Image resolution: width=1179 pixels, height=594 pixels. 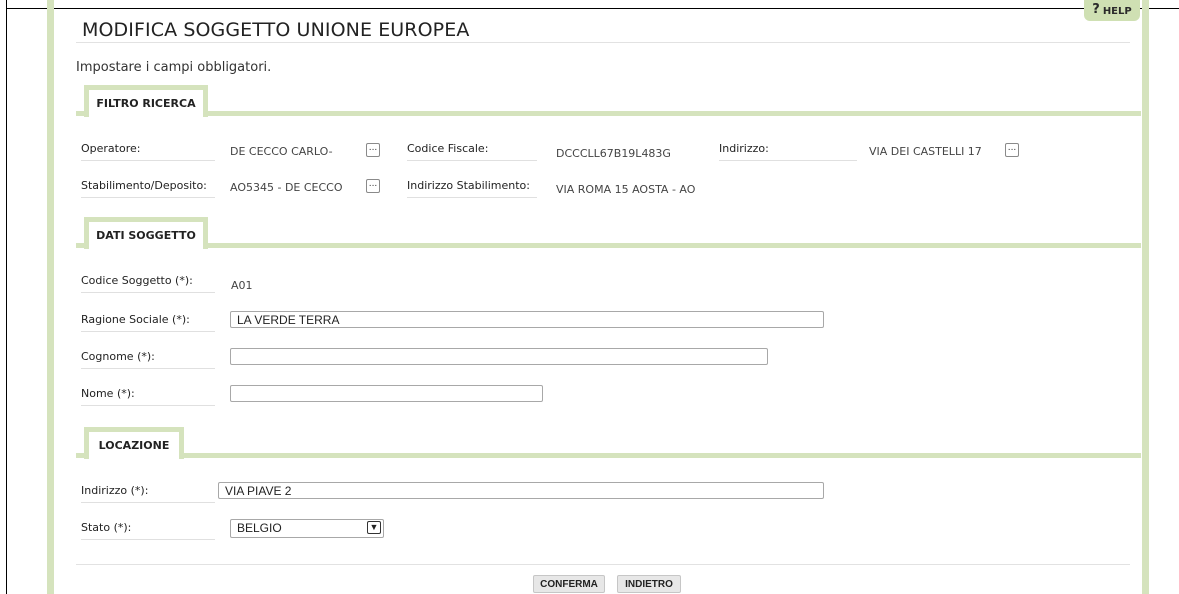 I want to click on instructions-text: Impostare i campi obbligatori., so click(x=174, y=67).